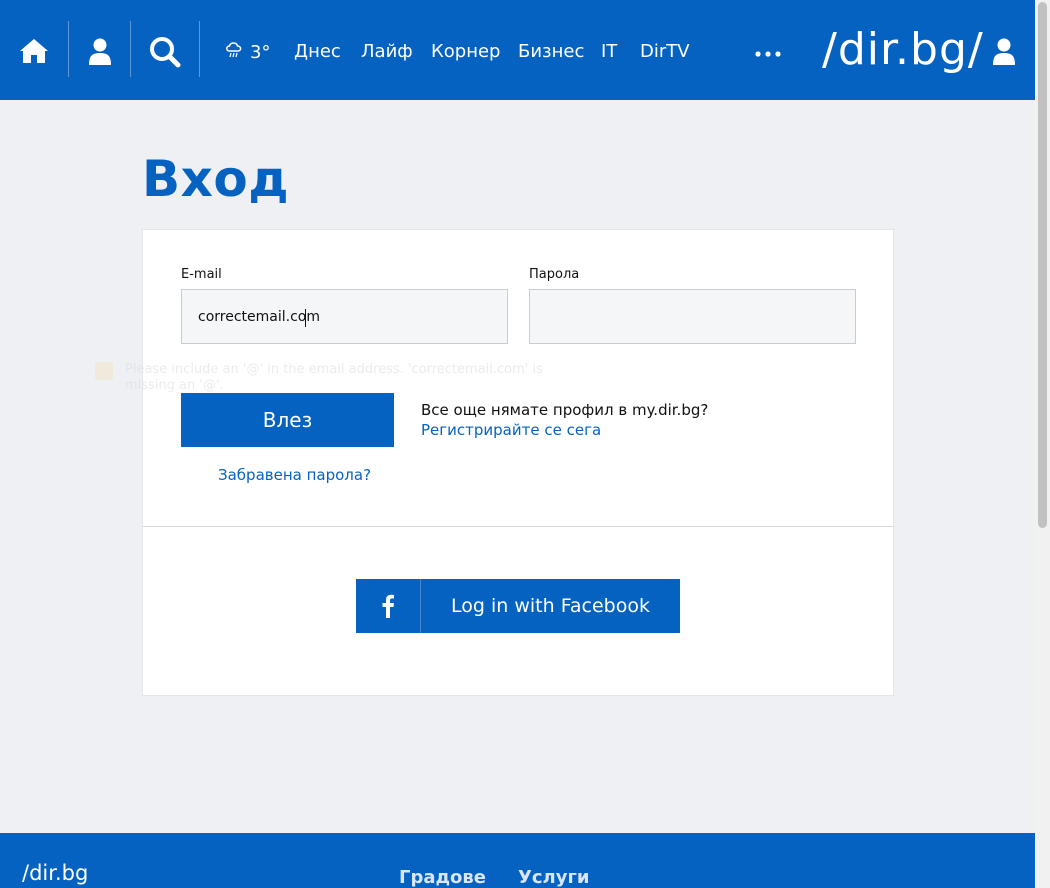  I want to click on more-icon, so click(768, 54).